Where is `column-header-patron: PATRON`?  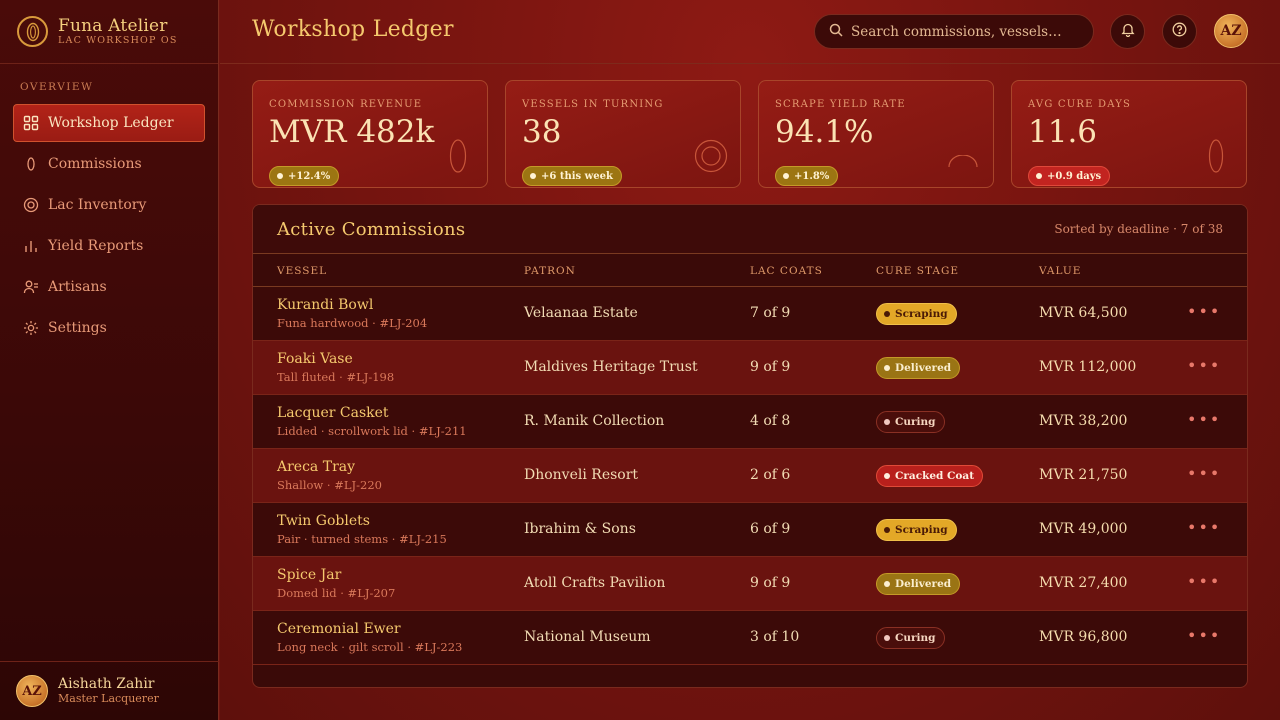 column-header-patron: PATRON is located at coordinates (550, 271).